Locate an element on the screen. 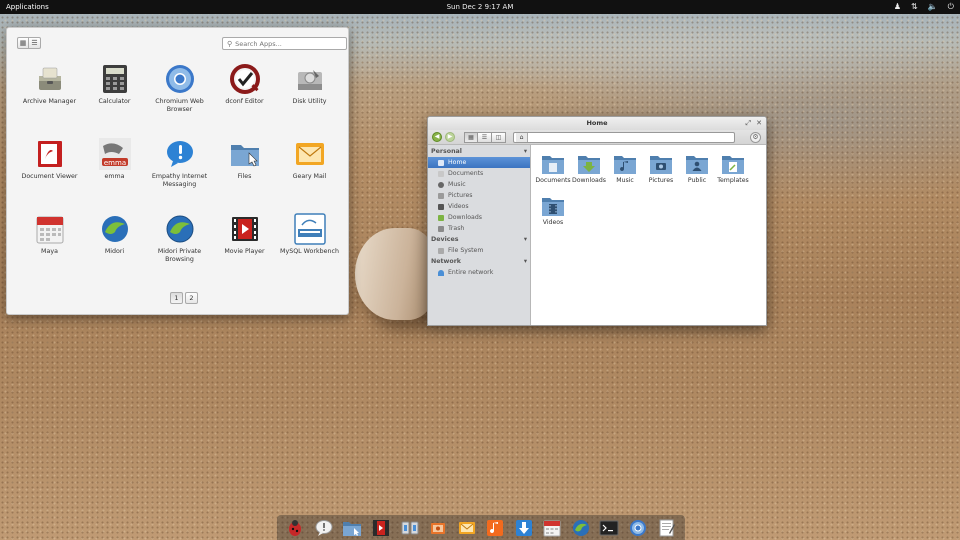 The image size is (960, 540). movie-dock-icon is located at coordinates (380, 527).